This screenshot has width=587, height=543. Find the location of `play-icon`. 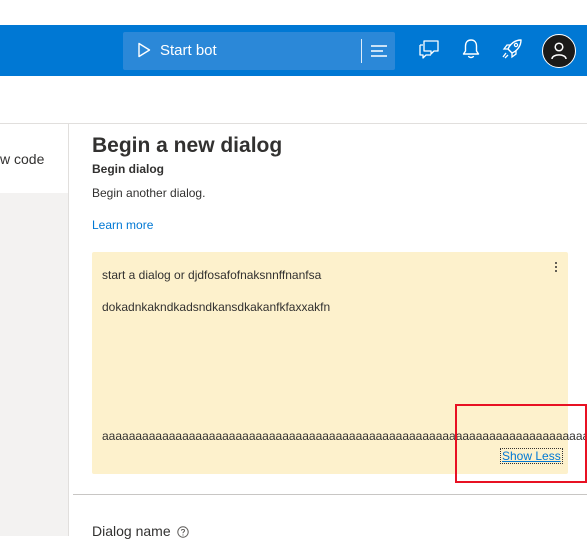

play-icon is located at coordinates (144, 52).